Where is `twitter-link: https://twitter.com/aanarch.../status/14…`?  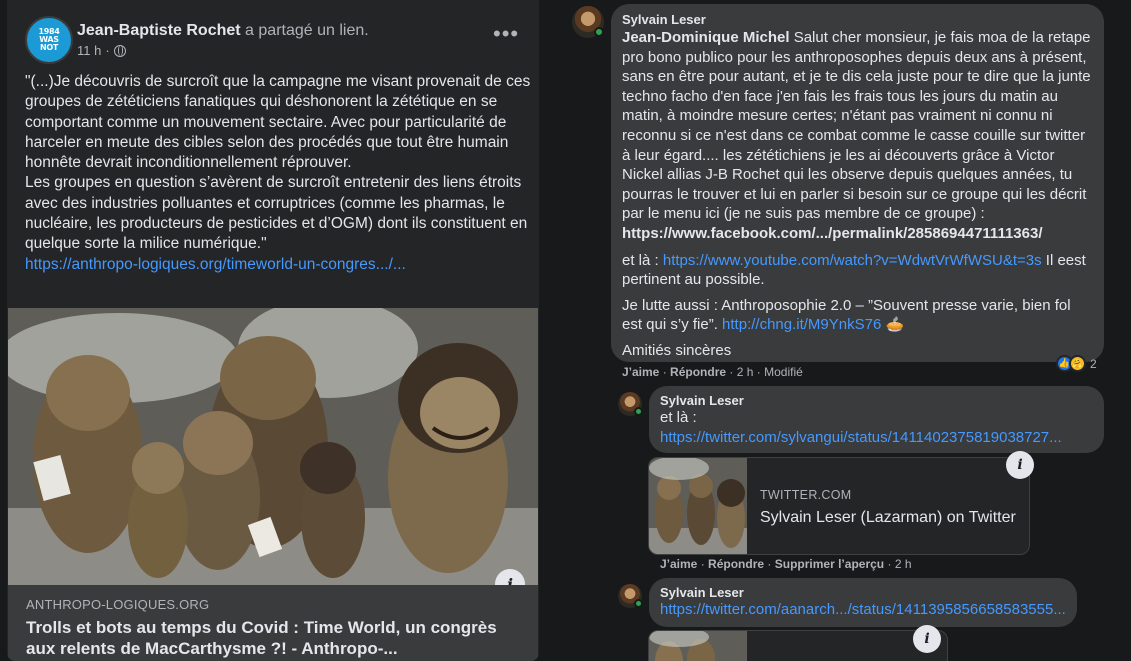 twitter-link: https://twitter.com/aanarch.../status/14… is located at coordinates (863, 609).